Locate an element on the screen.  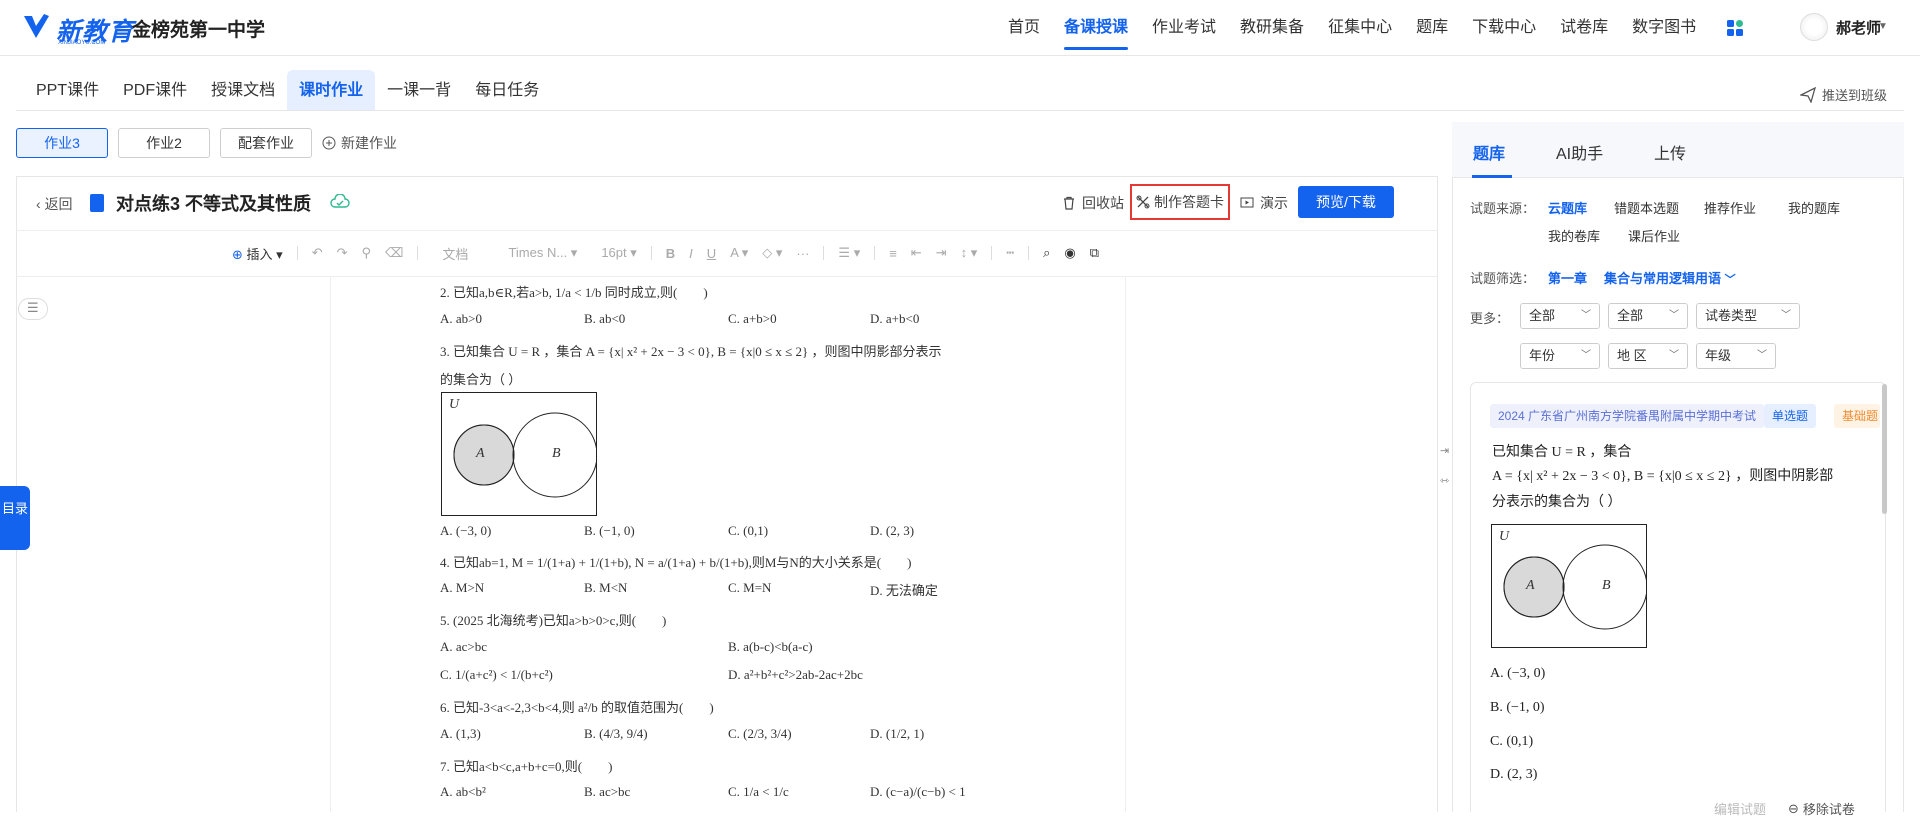
filter-chapter: 第一章 is located at coordinates (1567, 277).